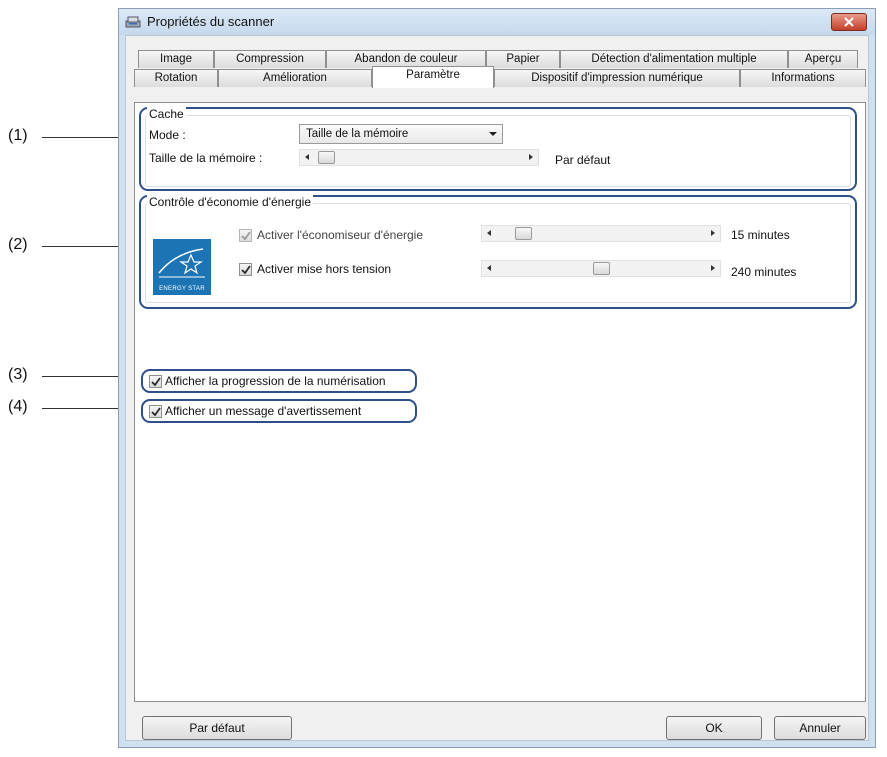 Image resolution: width=887 pixels, height=757 pixels. What do you see at coordinates (714, 728) in the screenshot?
I see `ok-button: OK` at bounding box center [714, 728].